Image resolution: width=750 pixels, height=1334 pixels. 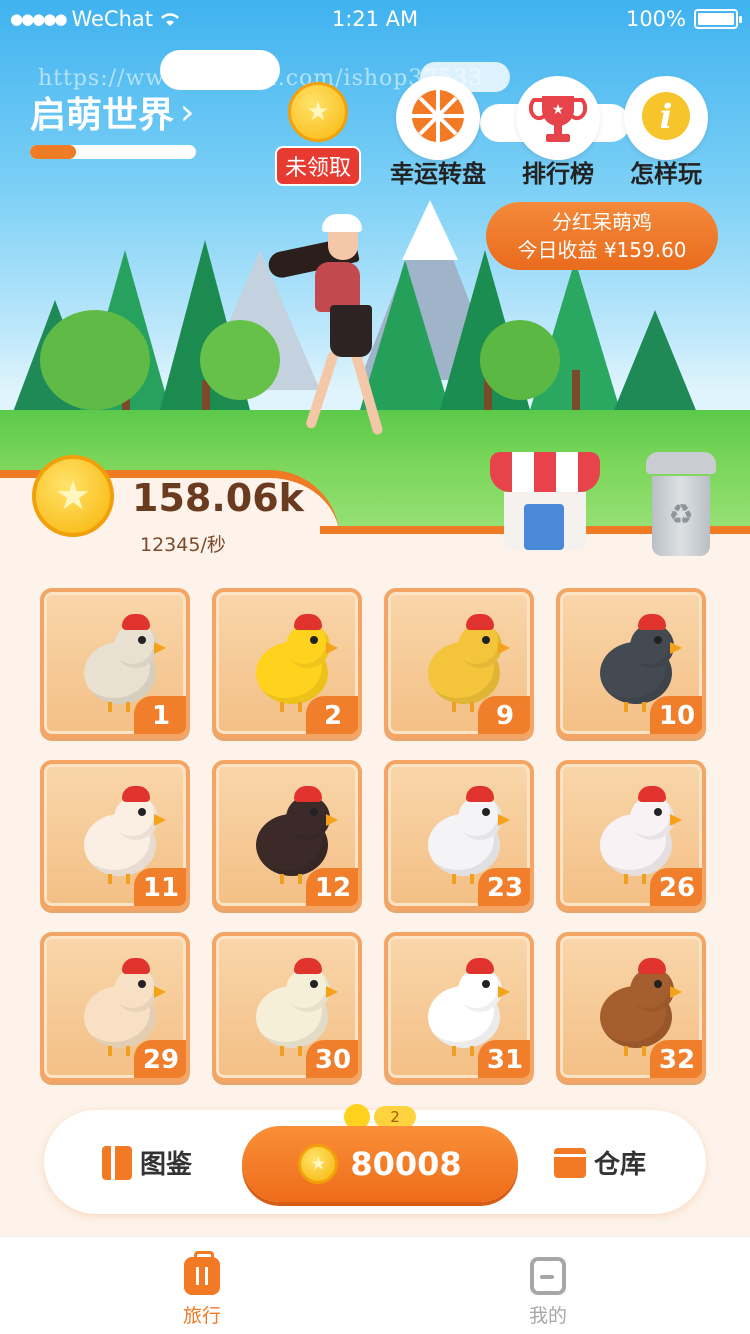 What do you see at coordinates (102, 115) in the screenshot?
I see `world-title: 启萌世界` at bounding box center [102, 115].